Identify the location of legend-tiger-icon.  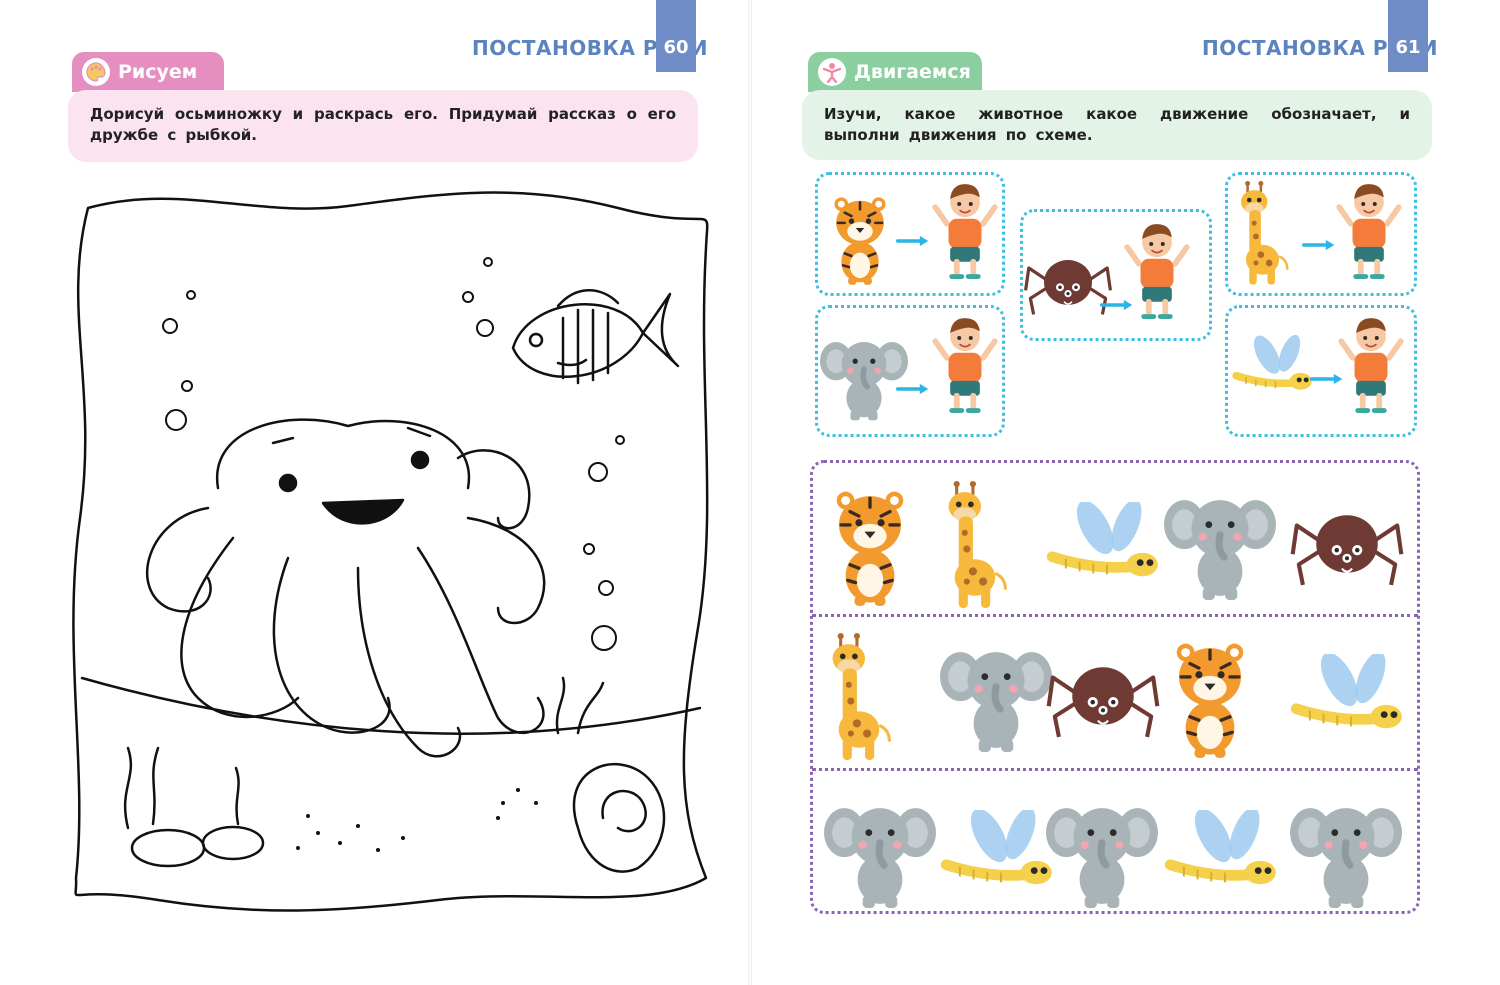
(860, 241).